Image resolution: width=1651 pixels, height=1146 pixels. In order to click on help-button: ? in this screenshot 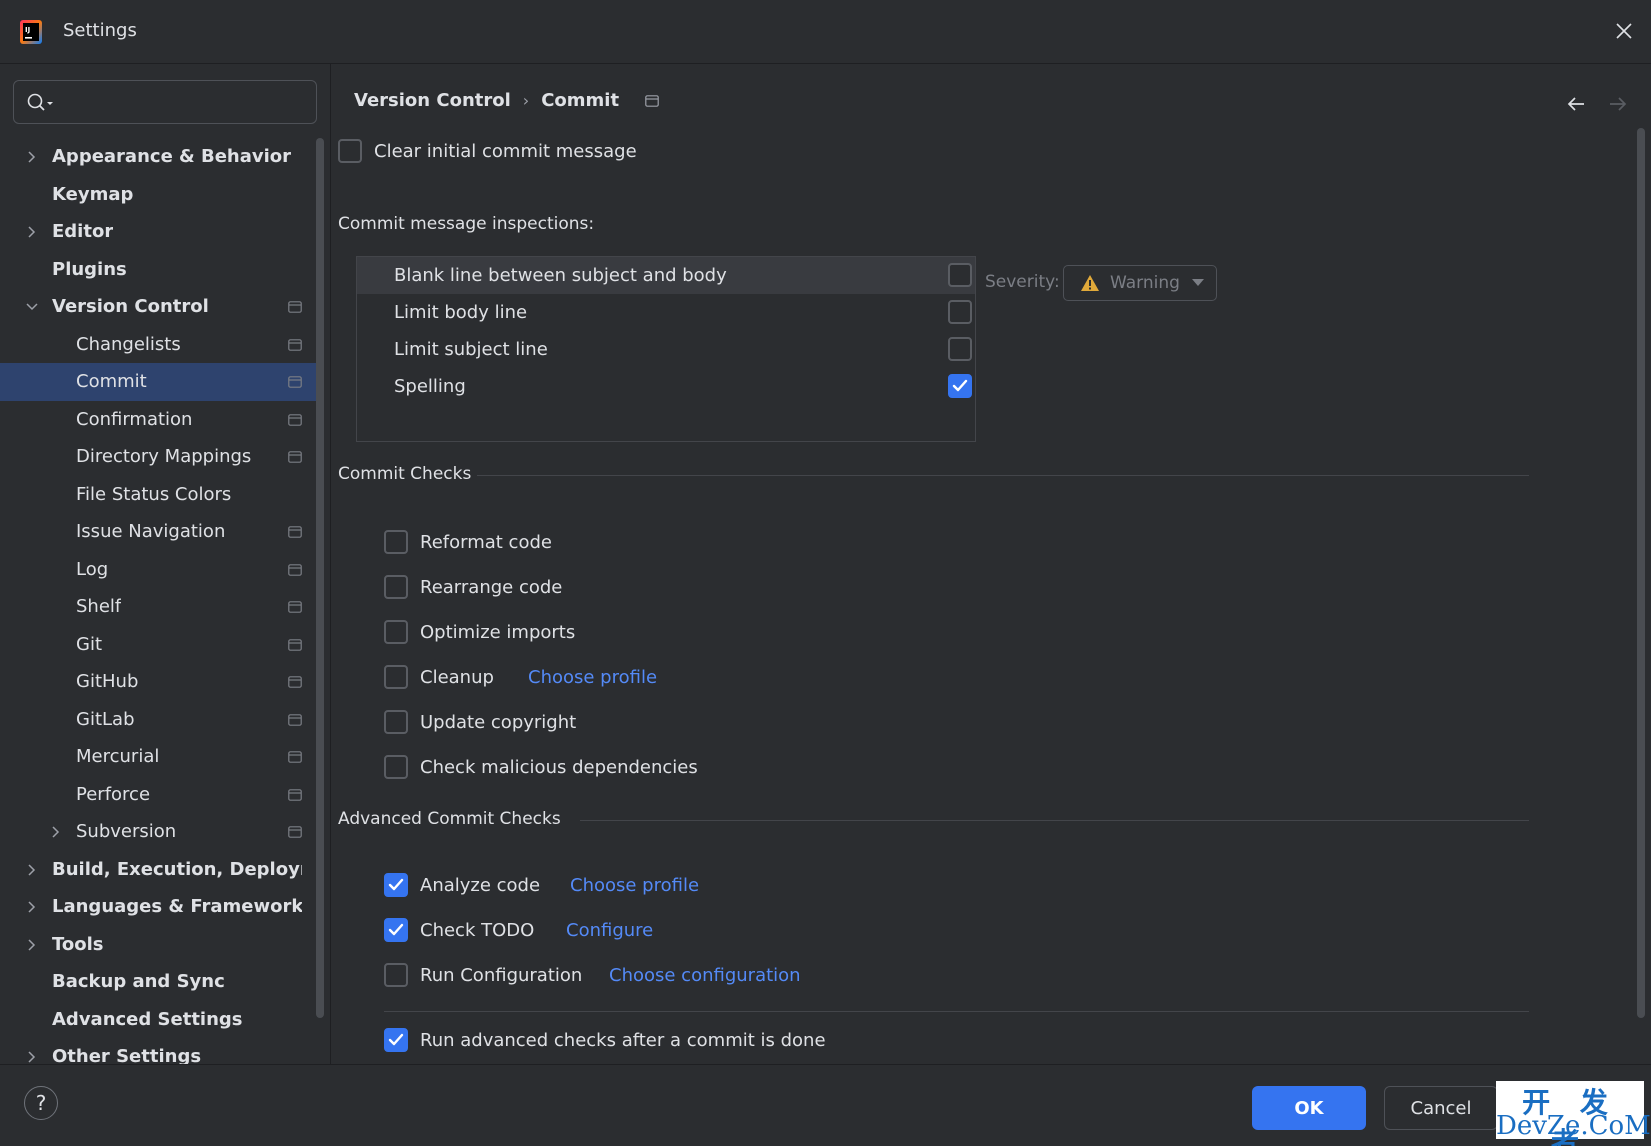, I will do `click(41, 1103)`.